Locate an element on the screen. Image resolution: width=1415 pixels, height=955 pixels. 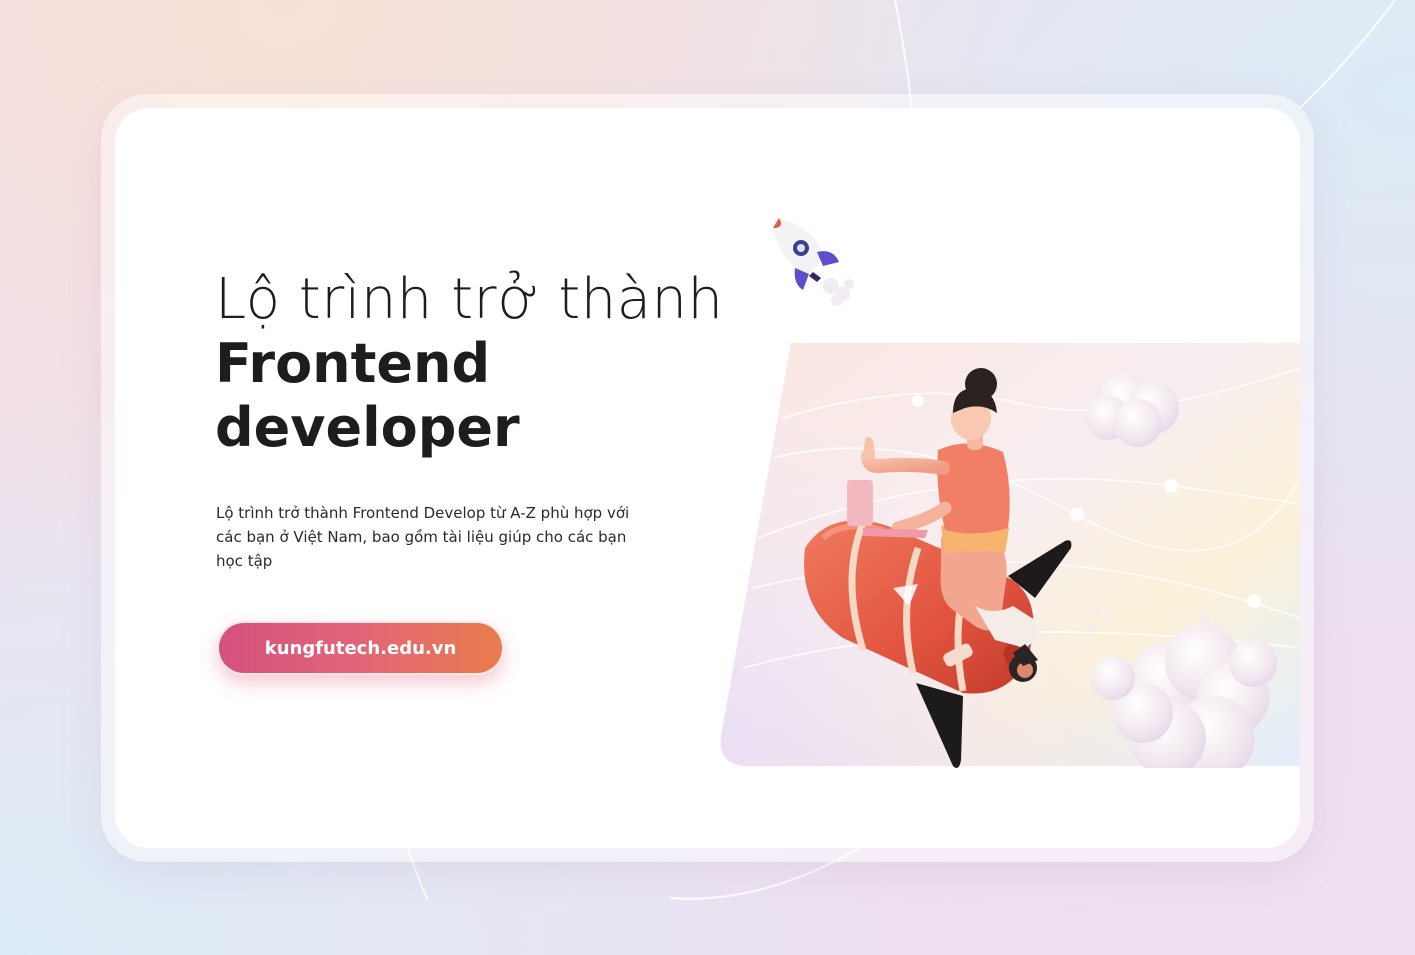
hero-title-line2: Frontend is located at coordinates (353, 363).